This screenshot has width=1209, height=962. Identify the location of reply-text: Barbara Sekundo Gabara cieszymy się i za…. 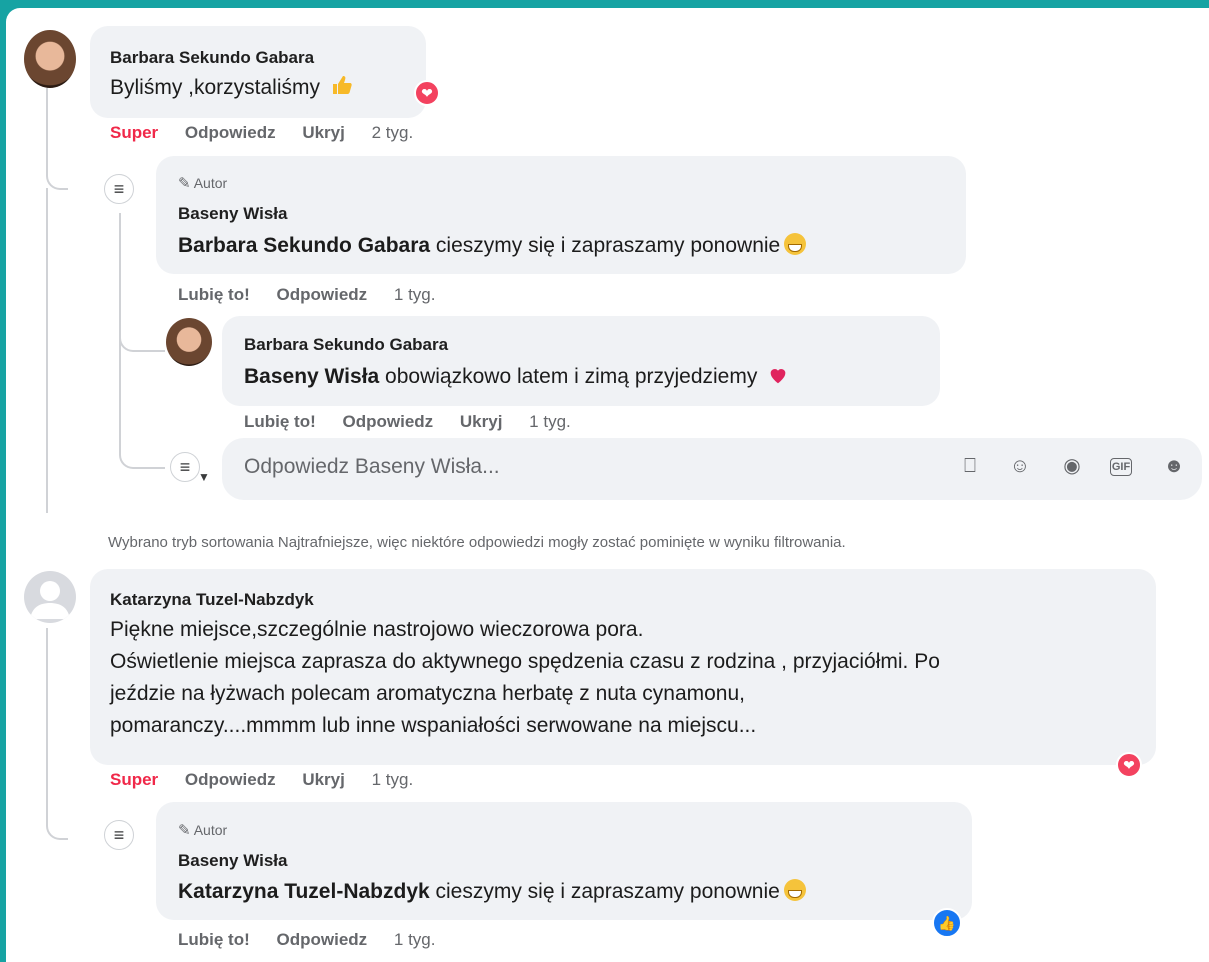
(492, 246).